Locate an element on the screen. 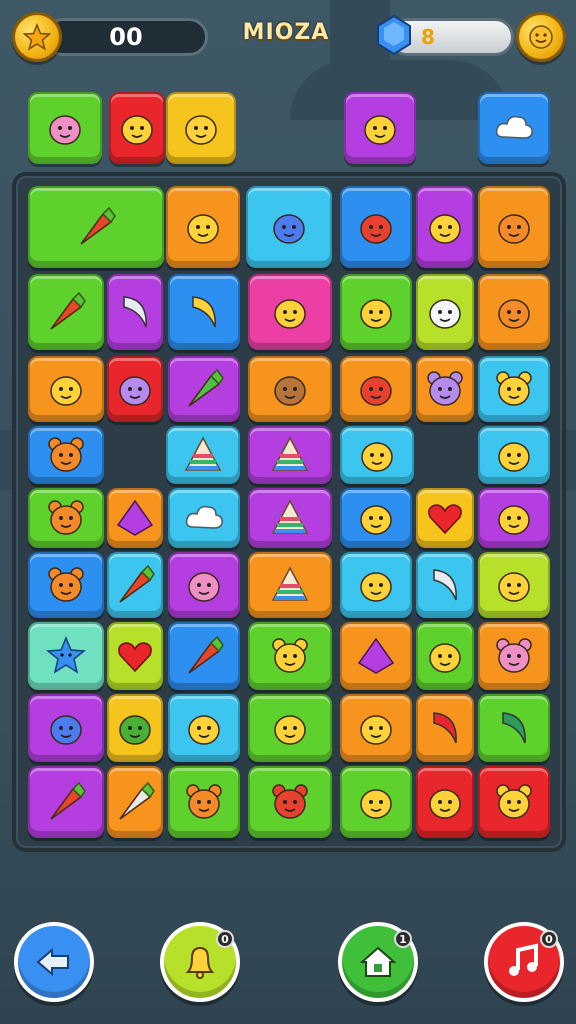  purple-diamond-icon is located at coordinates (135, 518).